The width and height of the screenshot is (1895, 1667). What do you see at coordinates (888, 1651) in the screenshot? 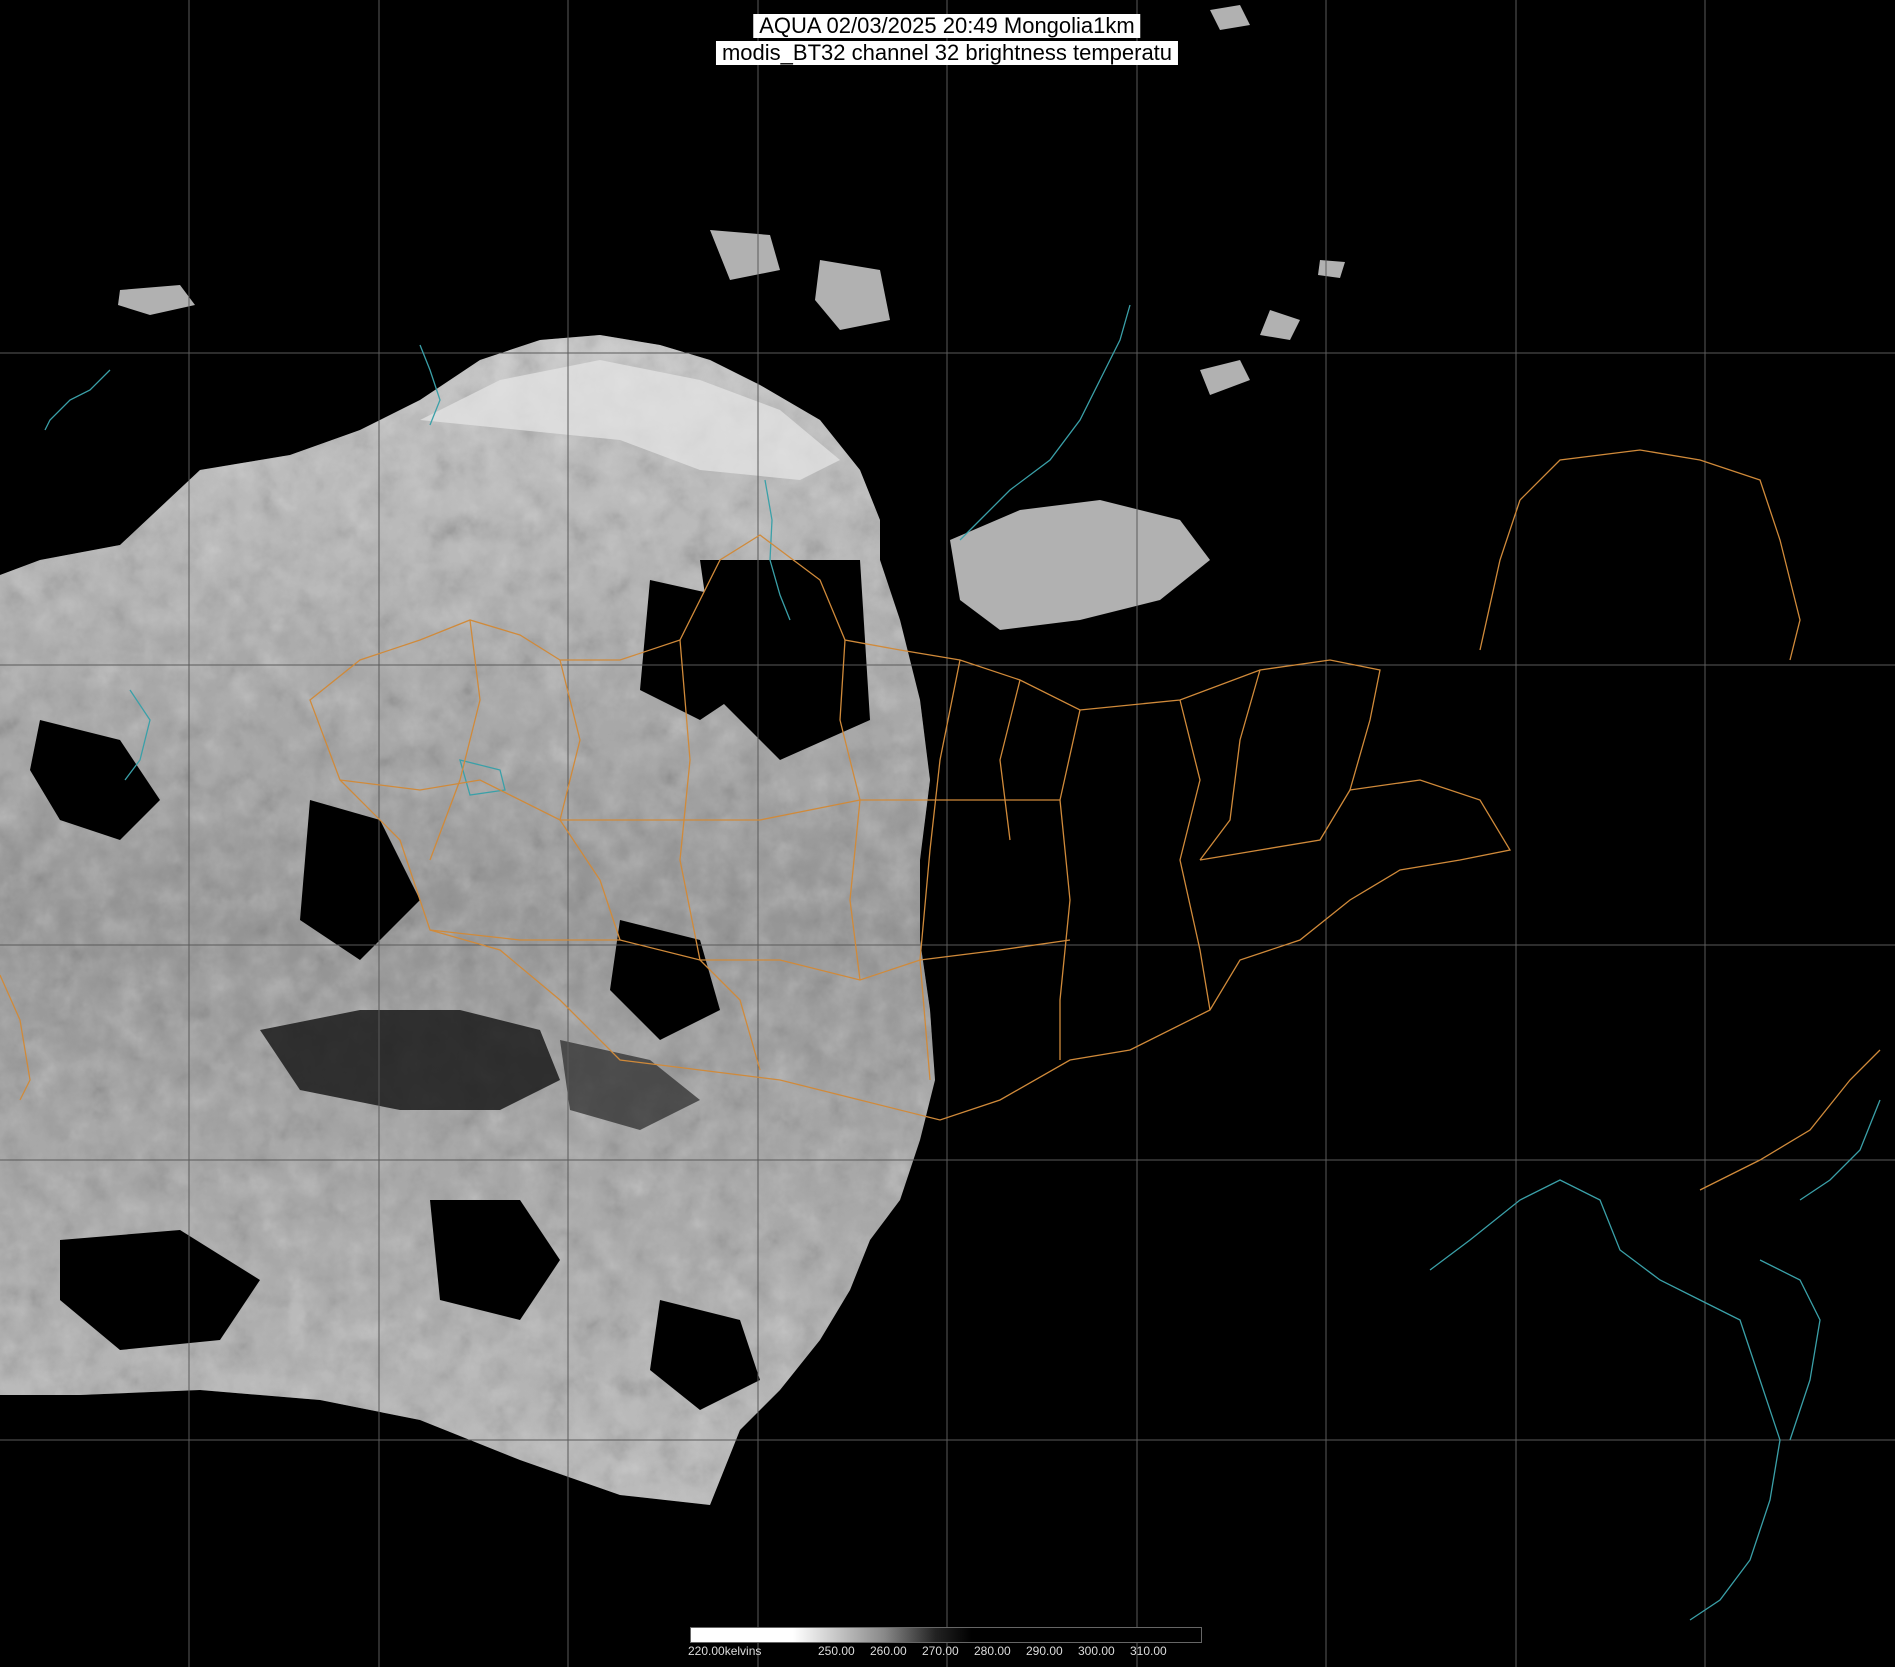
I see `legend-label-260: 260.00` at bounding box center [888, 1651].